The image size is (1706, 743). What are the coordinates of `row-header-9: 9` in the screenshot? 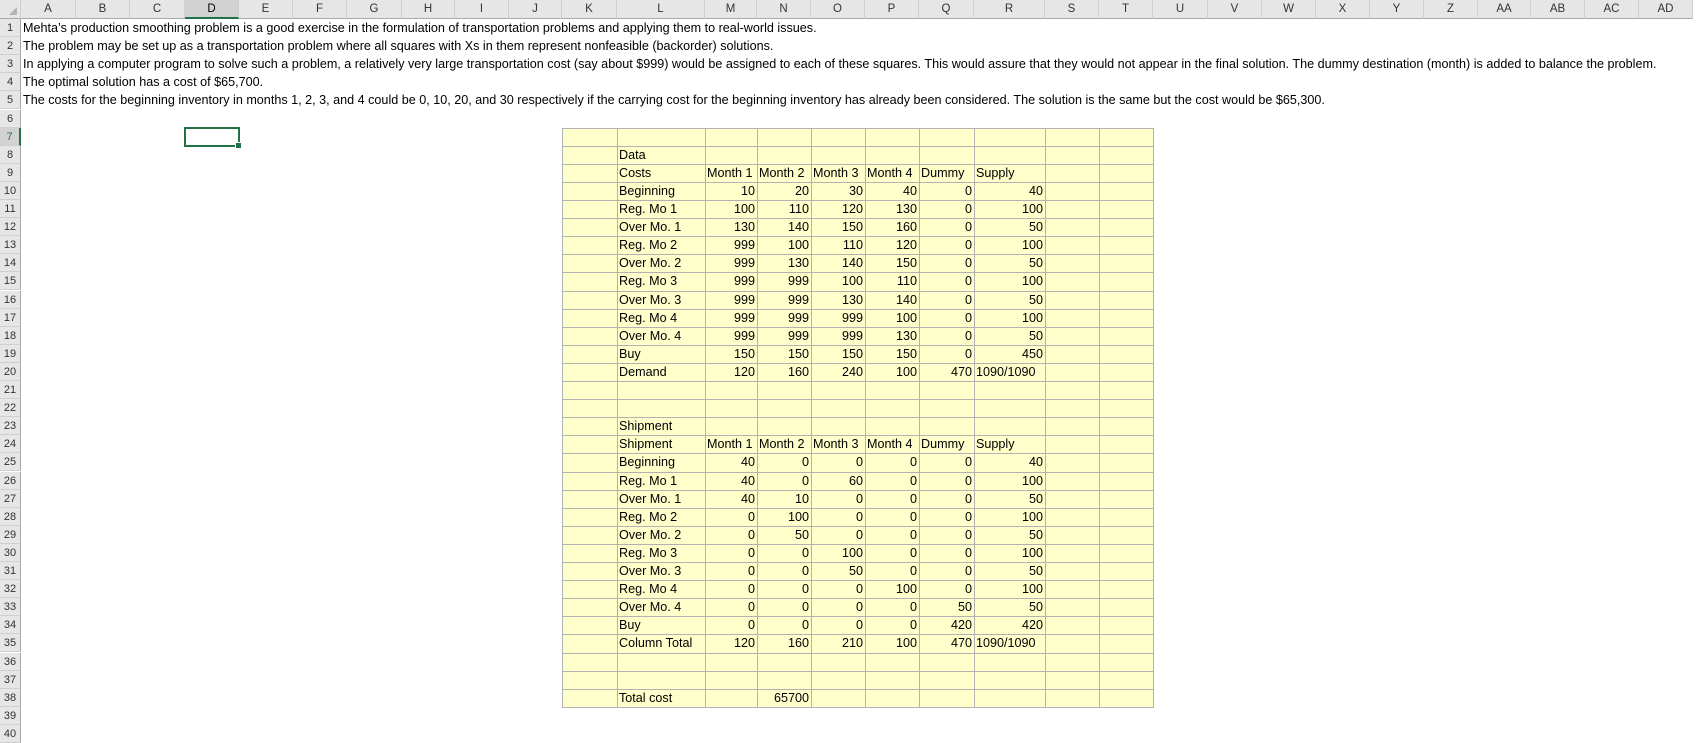 It's located at (10, 172).